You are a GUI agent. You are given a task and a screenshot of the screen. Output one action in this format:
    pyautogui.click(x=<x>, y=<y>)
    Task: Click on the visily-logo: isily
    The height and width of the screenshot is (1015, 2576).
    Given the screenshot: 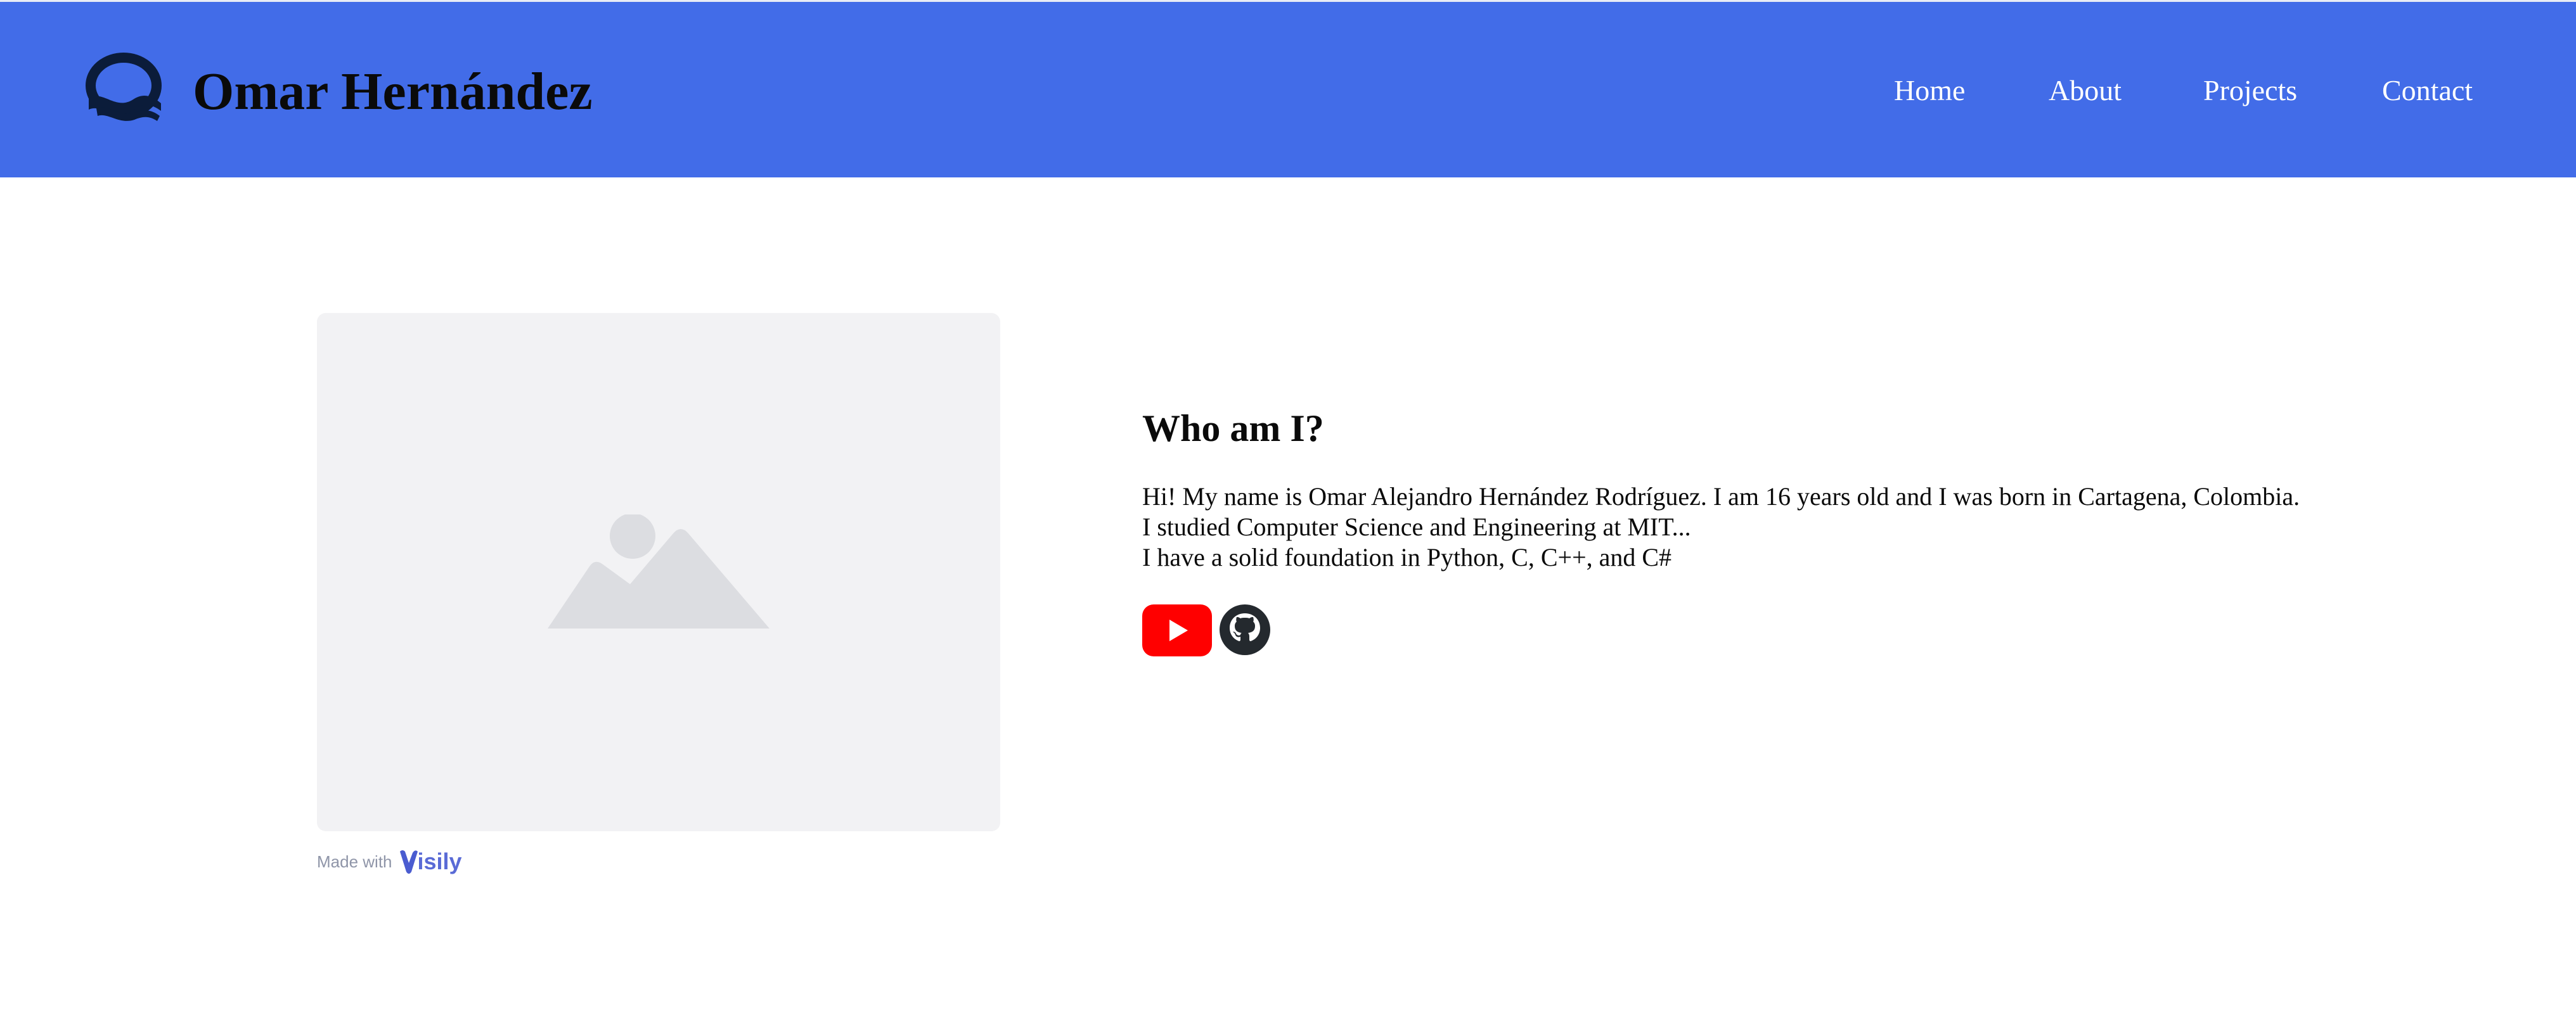 What is the action you would take?
    pyautogui.click(x=430, y=861)
    